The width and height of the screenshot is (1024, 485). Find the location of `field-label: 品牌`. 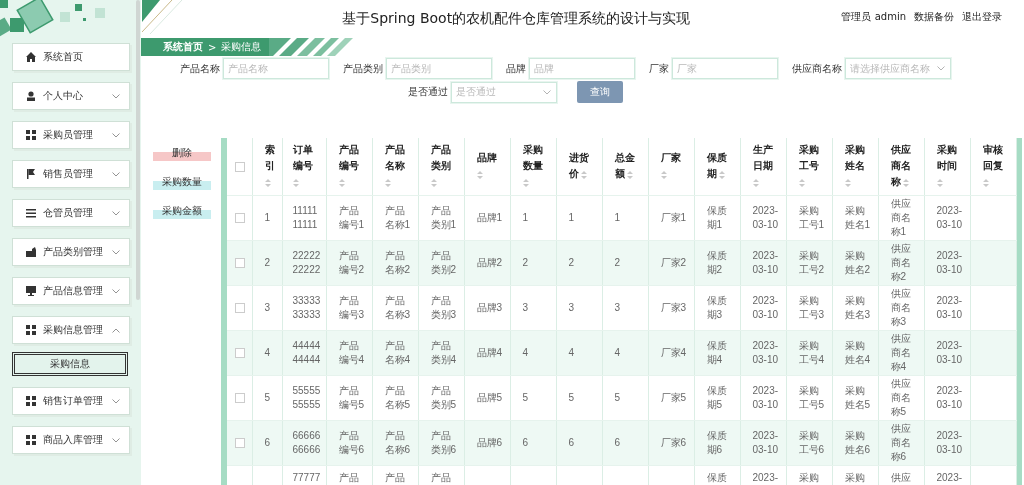

field-label: 品牌 is located at coordinates (516, 68).